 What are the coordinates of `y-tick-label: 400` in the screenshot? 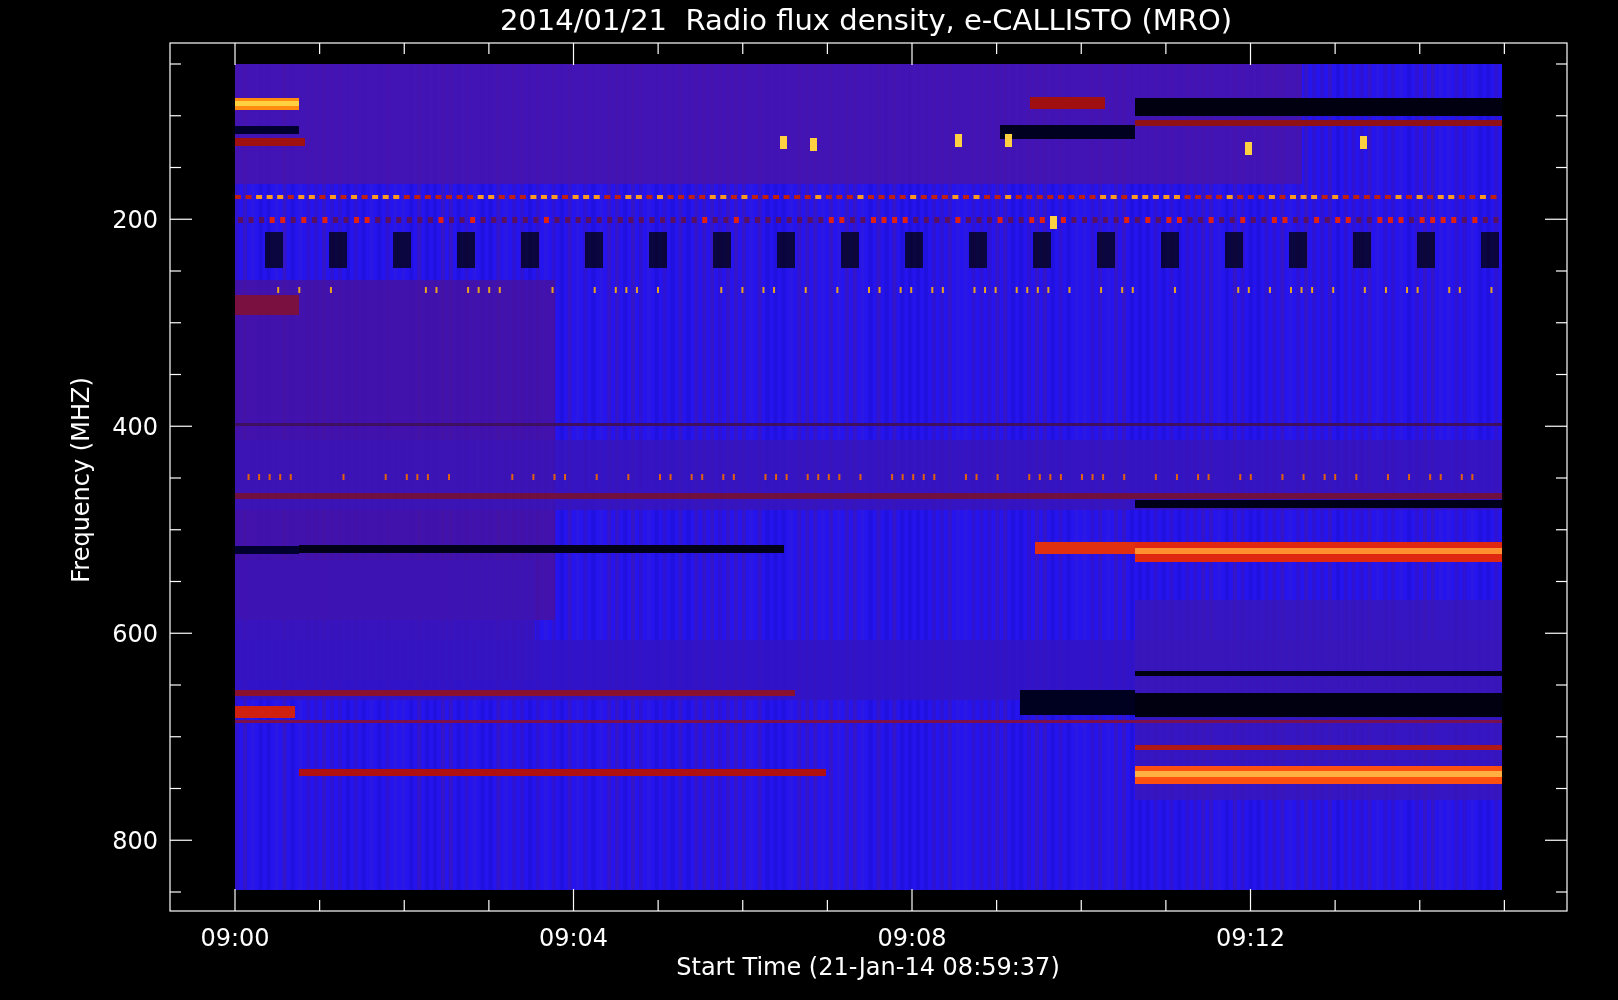 It's located at (135, 427).